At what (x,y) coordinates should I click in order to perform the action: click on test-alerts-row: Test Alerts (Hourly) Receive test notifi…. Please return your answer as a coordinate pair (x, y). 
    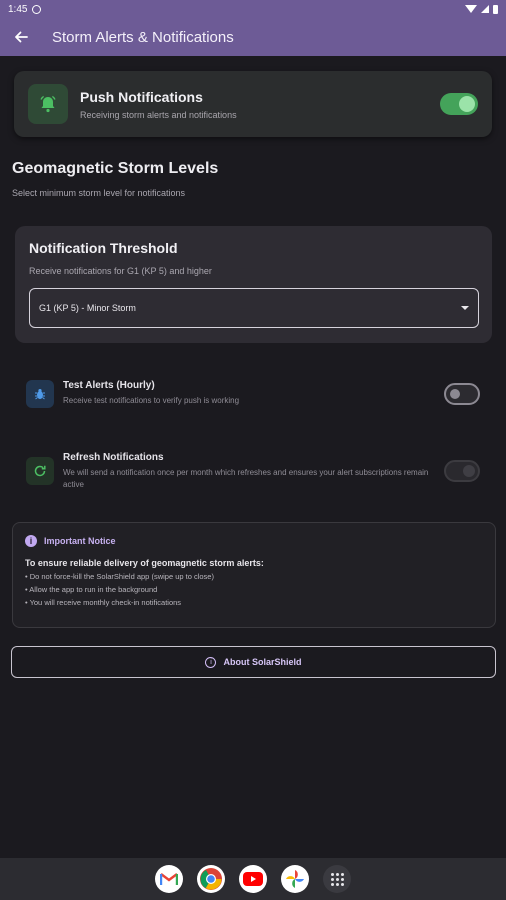
    Looking at the image, I should click on (253, 394).